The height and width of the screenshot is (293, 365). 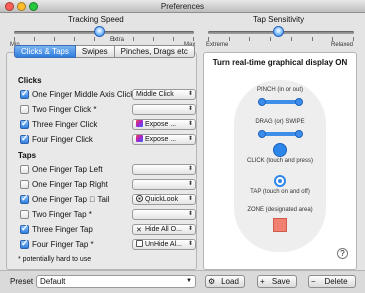 What do you see at coordinates (262, 134) in the screenshot?
I see `drag-left-dot` at bounding box center [262, 134].